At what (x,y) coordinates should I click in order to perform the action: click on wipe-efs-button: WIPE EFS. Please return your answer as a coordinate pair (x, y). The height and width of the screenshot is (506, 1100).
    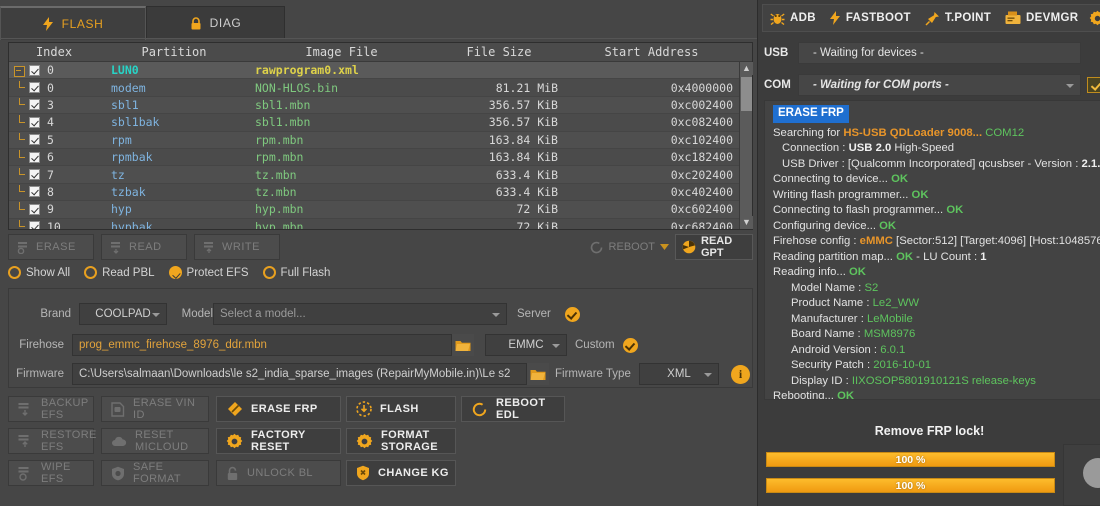
    Looking at the image, I should click on (51, 473).